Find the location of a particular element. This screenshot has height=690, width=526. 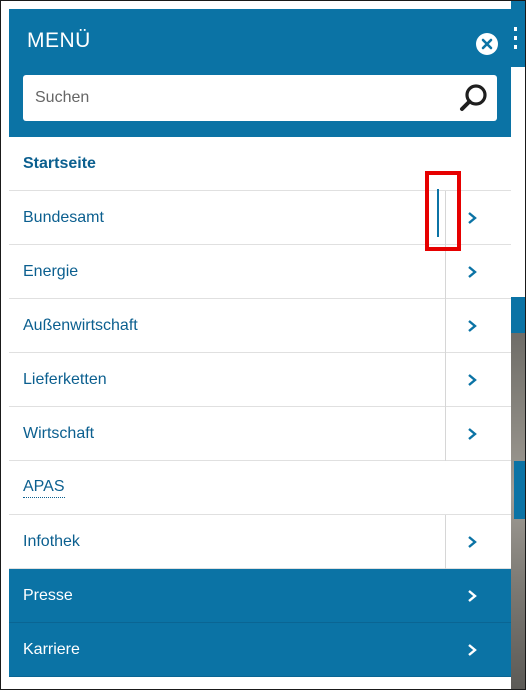

background-banner is located at coordinates (518, 315).